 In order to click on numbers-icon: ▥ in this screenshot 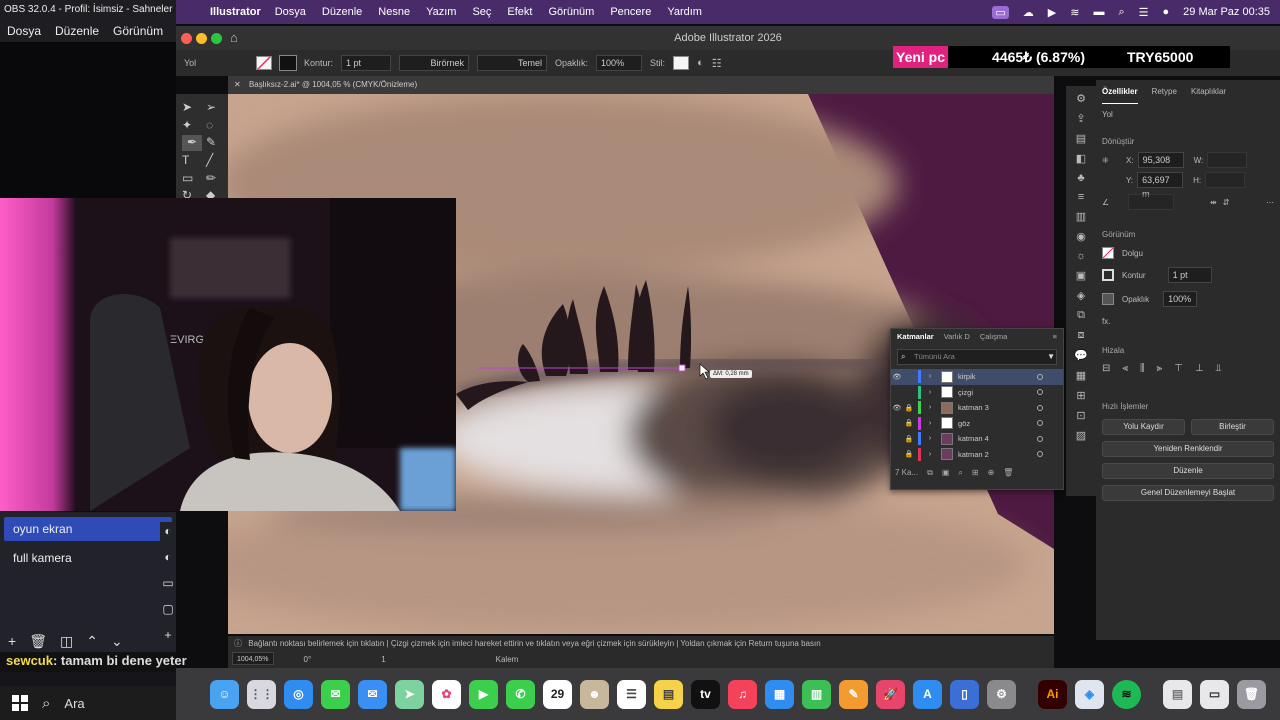, I will do `click(816, 694)`.